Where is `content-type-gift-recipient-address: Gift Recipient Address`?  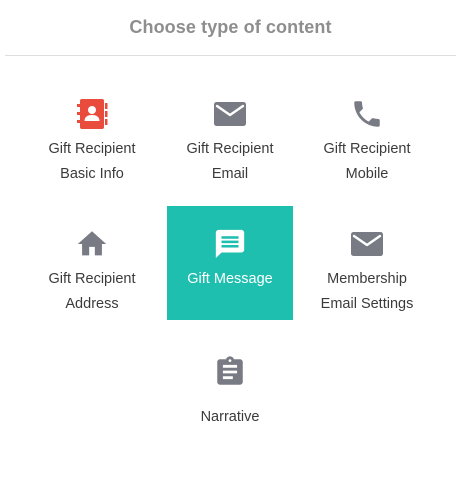 content-type-gift-recipient-address: Gift Recipient Address is located at coordinates (92, 263).